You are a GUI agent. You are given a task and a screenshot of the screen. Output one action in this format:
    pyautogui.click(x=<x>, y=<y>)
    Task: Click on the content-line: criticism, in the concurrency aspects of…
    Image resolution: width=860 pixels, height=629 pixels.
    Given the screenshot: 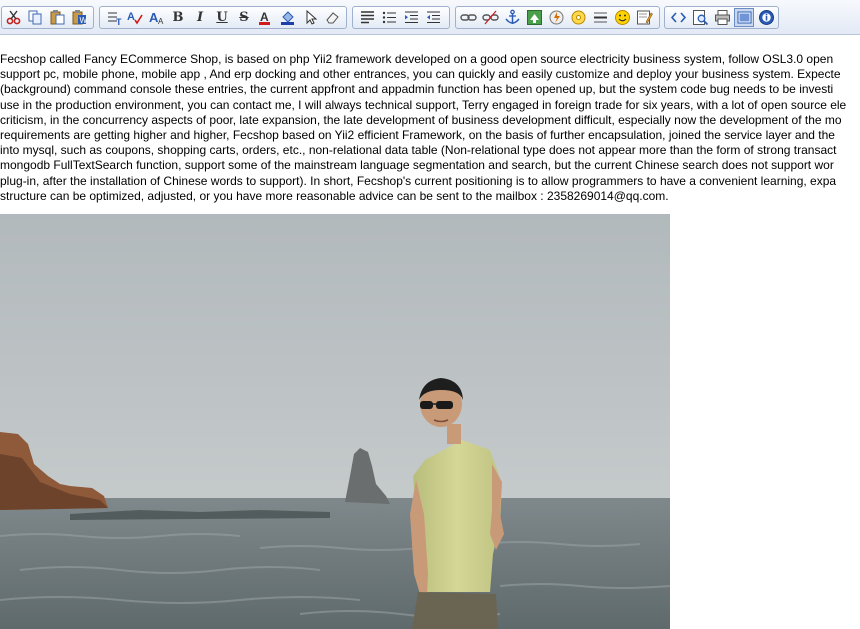 What is the action you would take?
    pyautogui.click(x=421, y=119)
    